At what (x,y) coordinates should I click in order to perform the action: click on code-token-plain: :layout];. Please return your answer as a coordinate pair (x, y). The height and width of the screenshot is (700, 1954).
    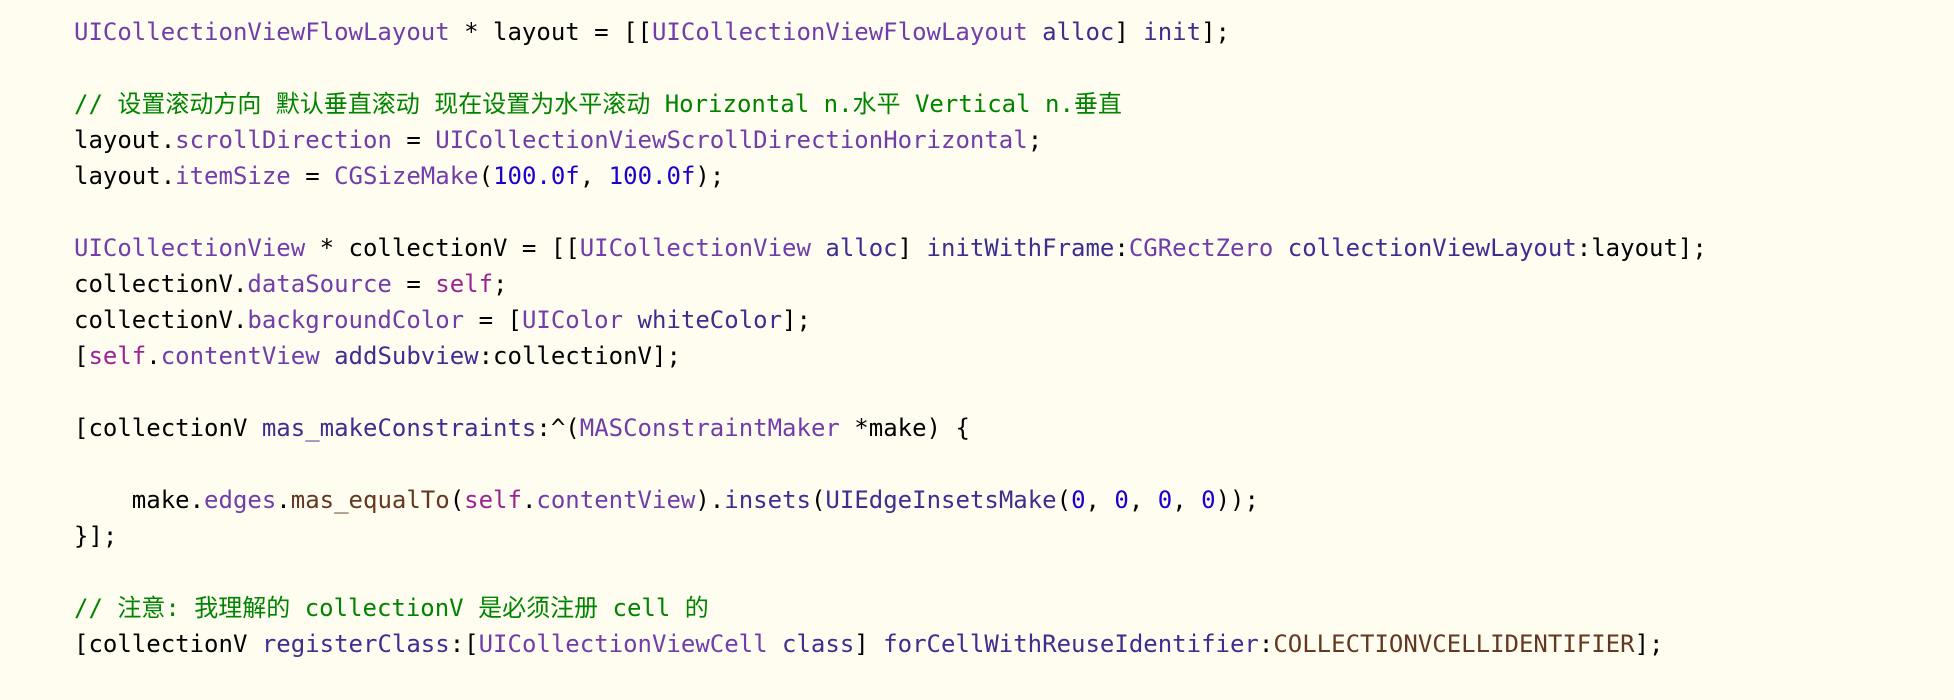
    Looking at the image, I should click on (1641, 248).